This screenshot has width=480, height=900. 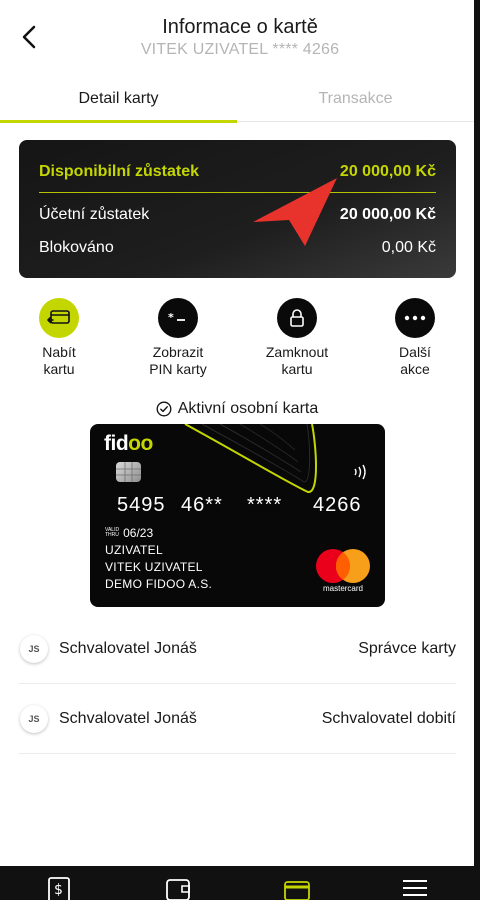 I want to click on card-status: Aktivní osobní karta, so click(x=237, y=409).